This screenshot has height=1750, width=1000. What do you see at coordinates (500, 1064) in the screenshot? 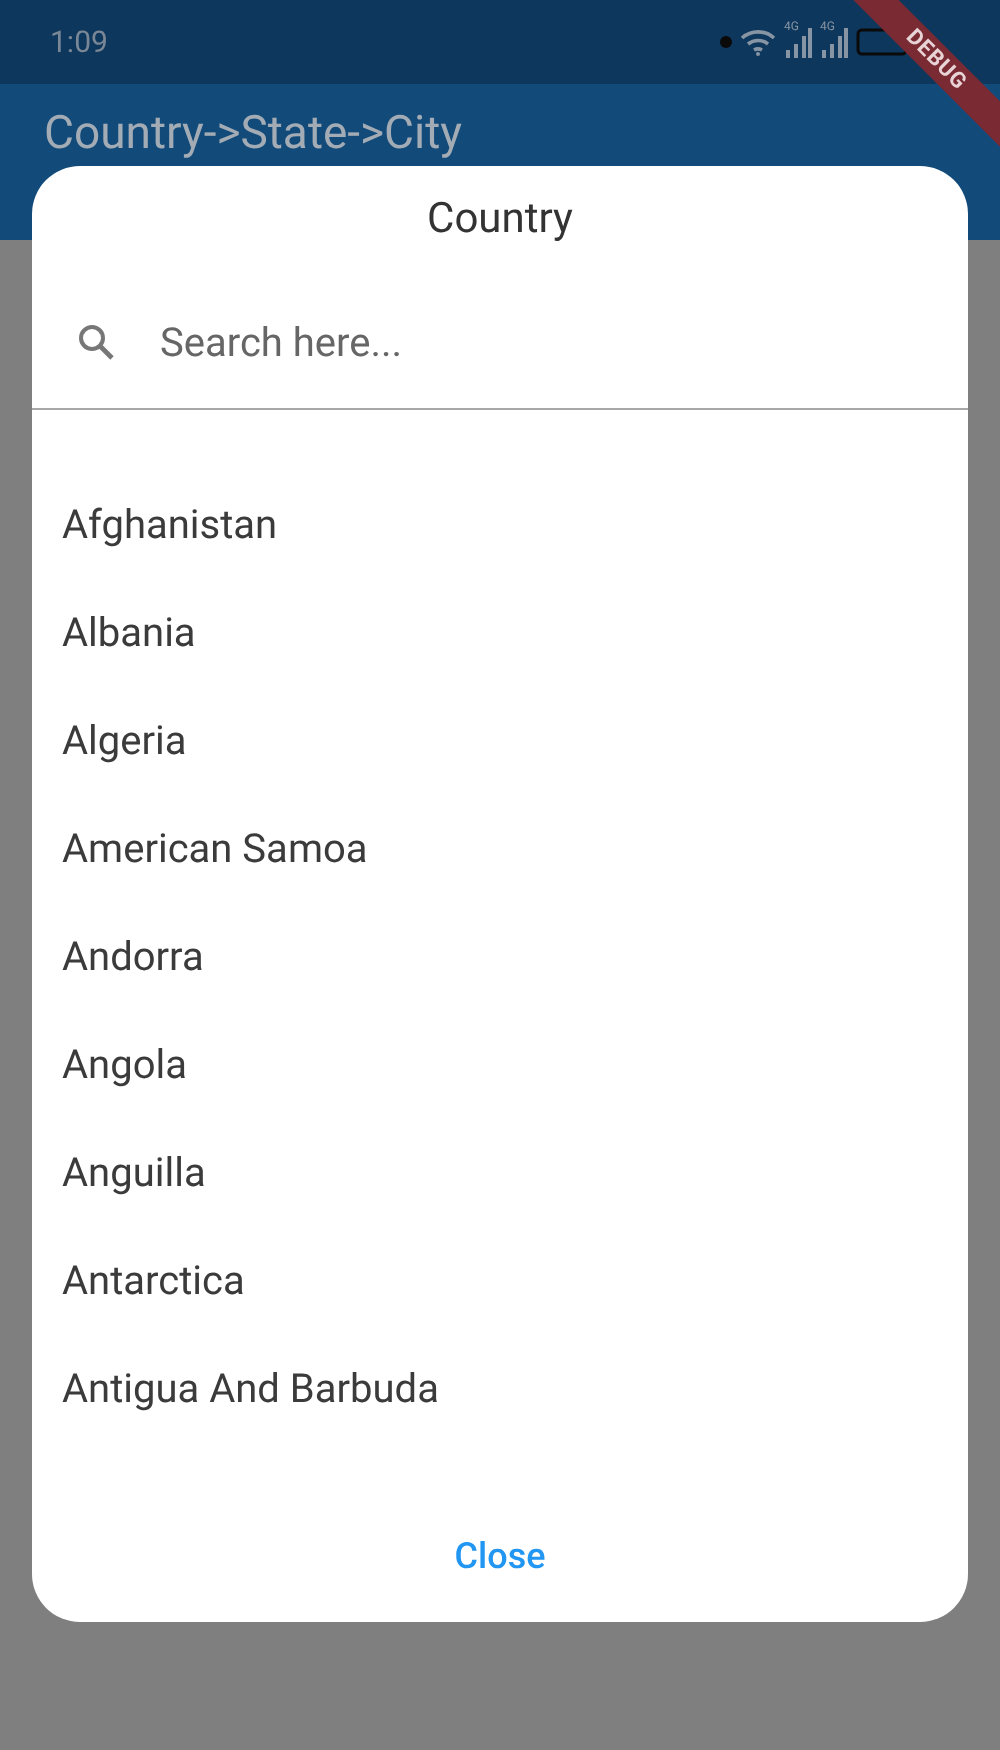
I see `country-item: Angola` at bounding box center [500, 1064].